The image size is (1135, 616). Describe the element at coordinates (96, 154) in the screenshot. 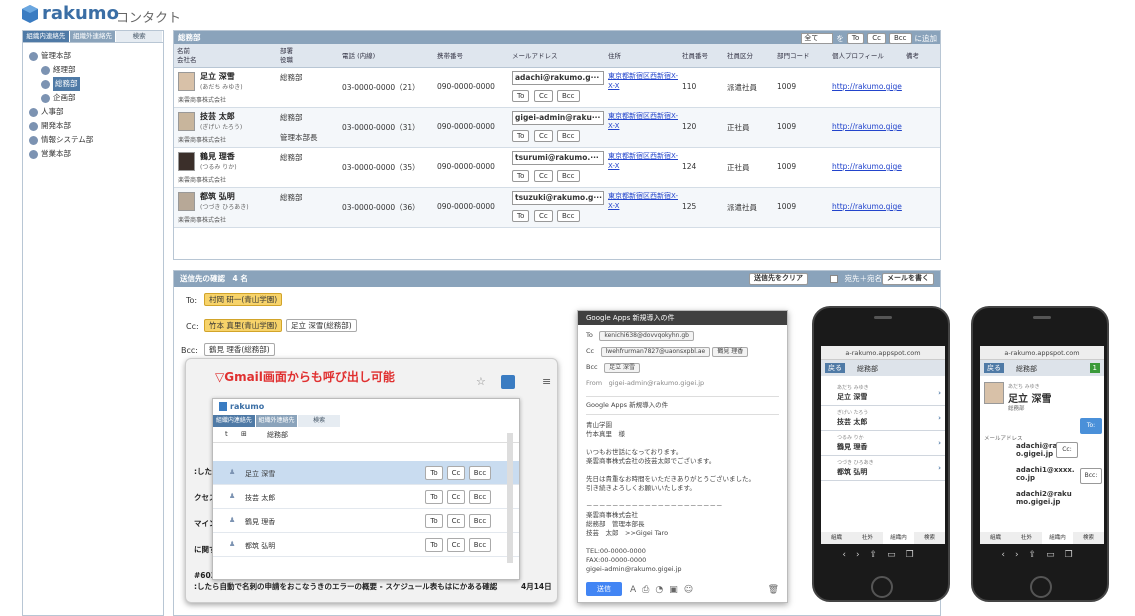

I see `tree-item: 営業本部` at that location.